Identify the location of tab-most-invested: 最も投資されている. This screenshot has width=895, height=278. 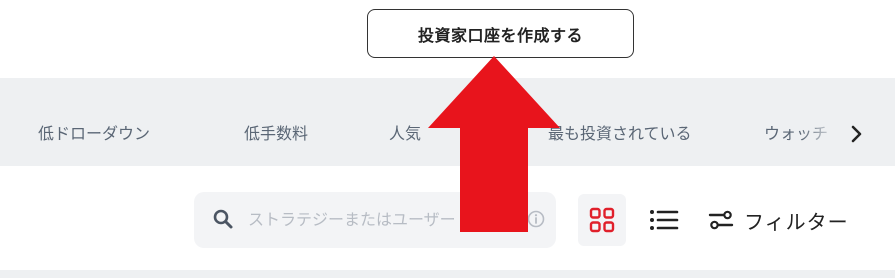
(620, 134).